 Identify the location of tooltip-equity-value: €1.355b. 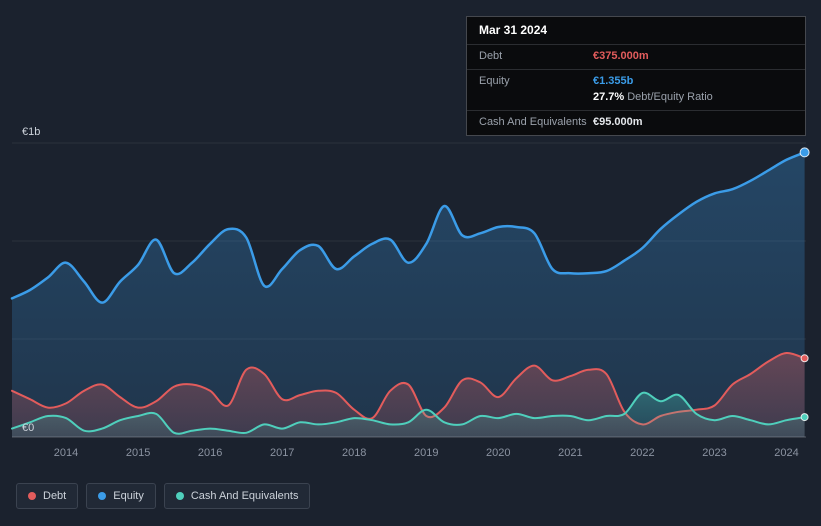
(613, 81).